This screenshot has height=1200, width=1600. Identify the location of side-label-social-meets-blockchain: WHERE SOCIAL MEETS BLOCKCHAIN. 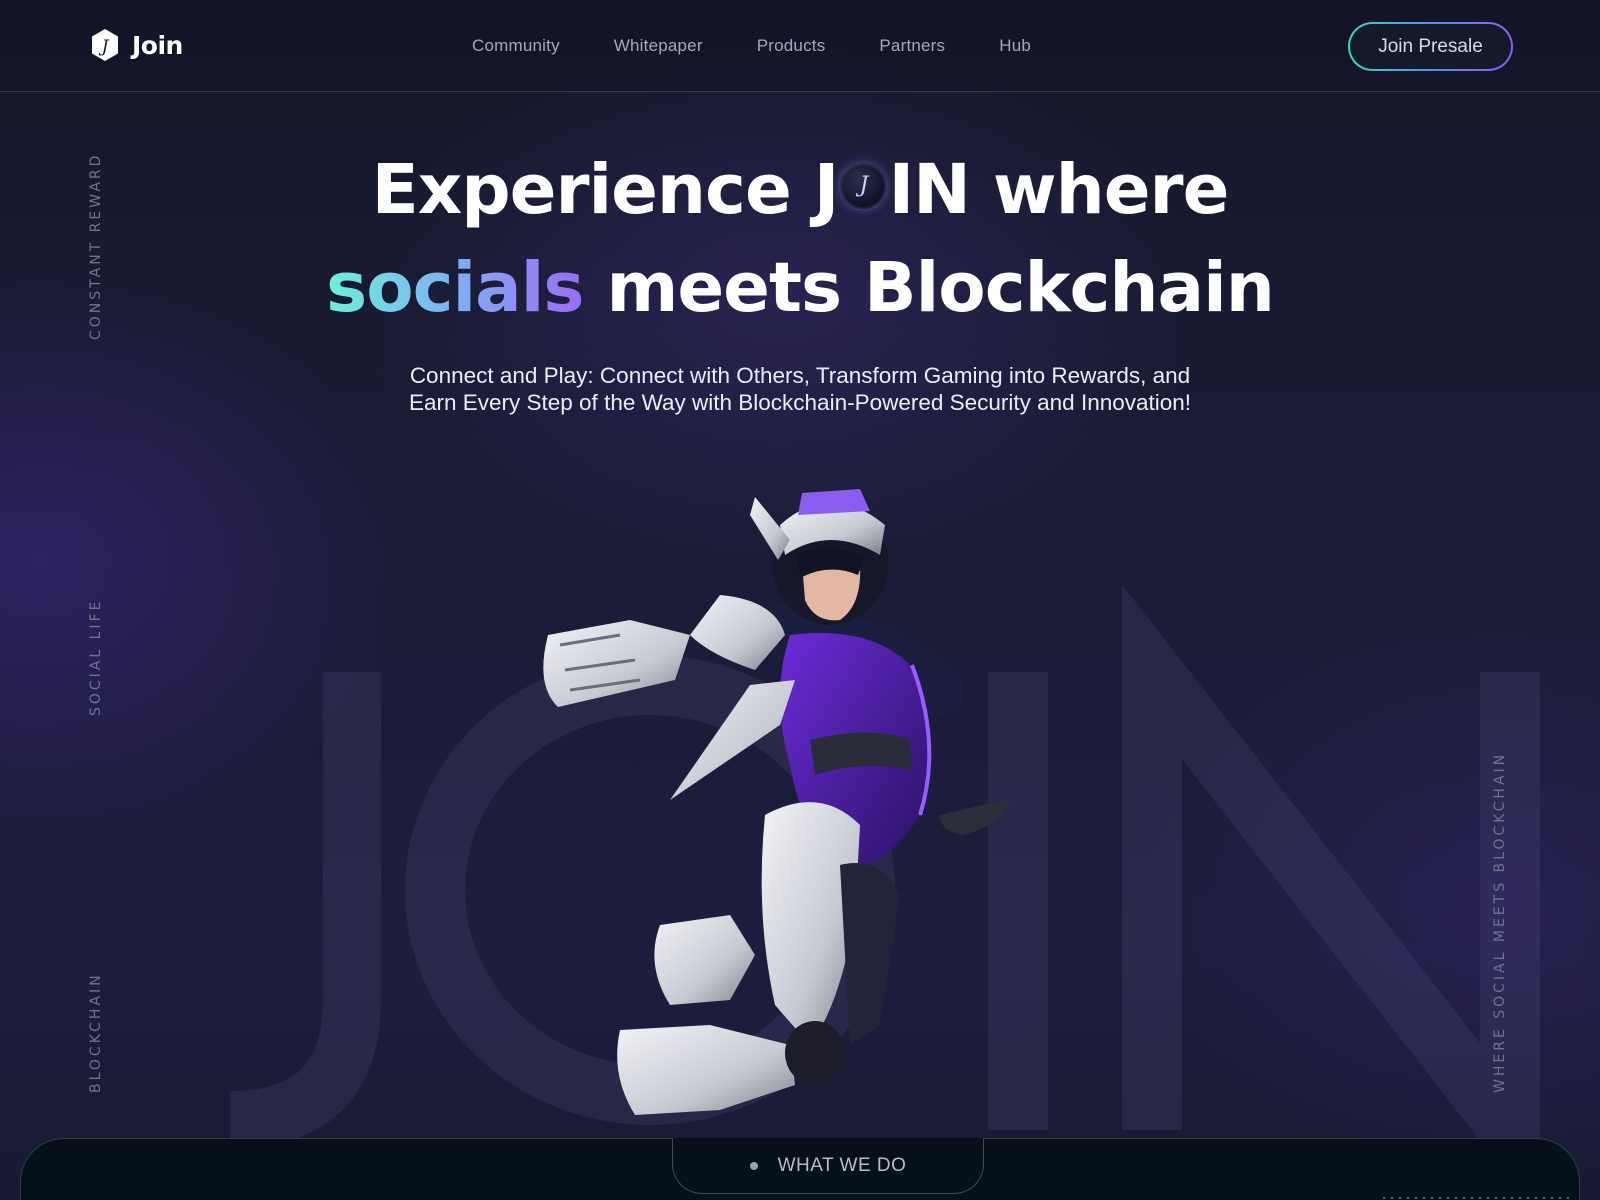
(1500, 922).